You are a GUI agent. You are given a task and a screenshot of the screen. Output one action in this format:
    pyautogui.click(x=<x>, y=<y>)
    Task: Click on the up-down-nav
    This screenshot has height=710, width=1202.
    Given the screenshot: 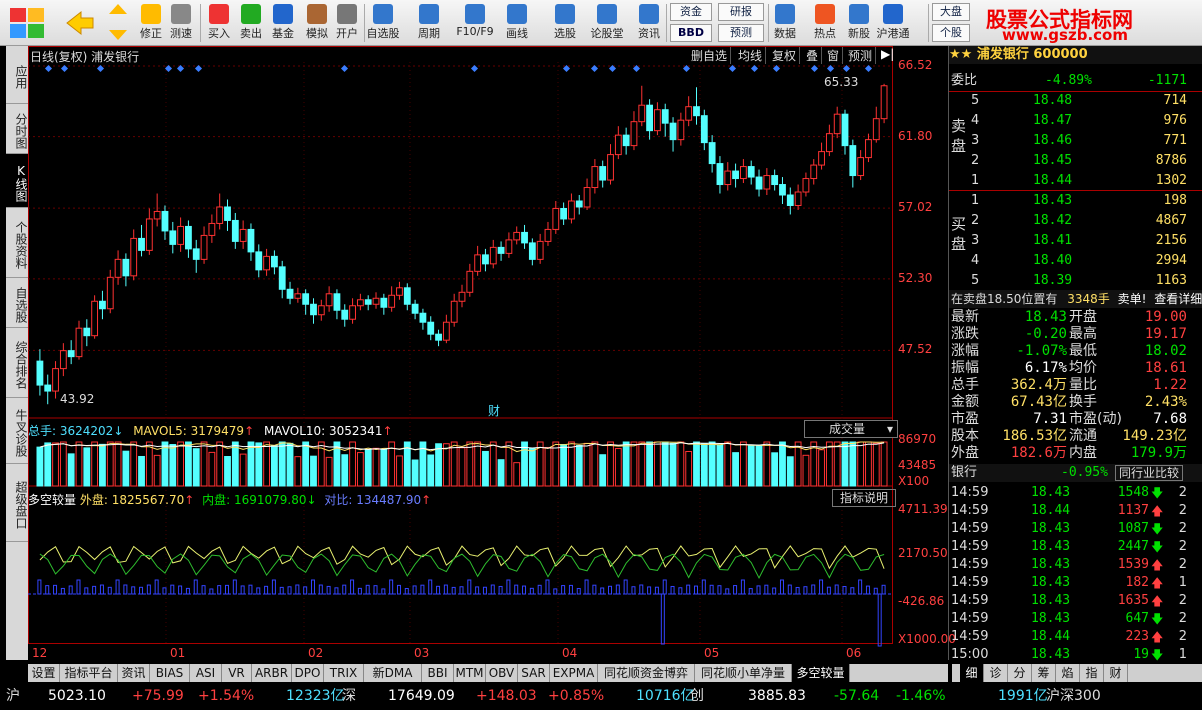 What is the action you would take?
    pyautogui.click(x=118, y=23)
    